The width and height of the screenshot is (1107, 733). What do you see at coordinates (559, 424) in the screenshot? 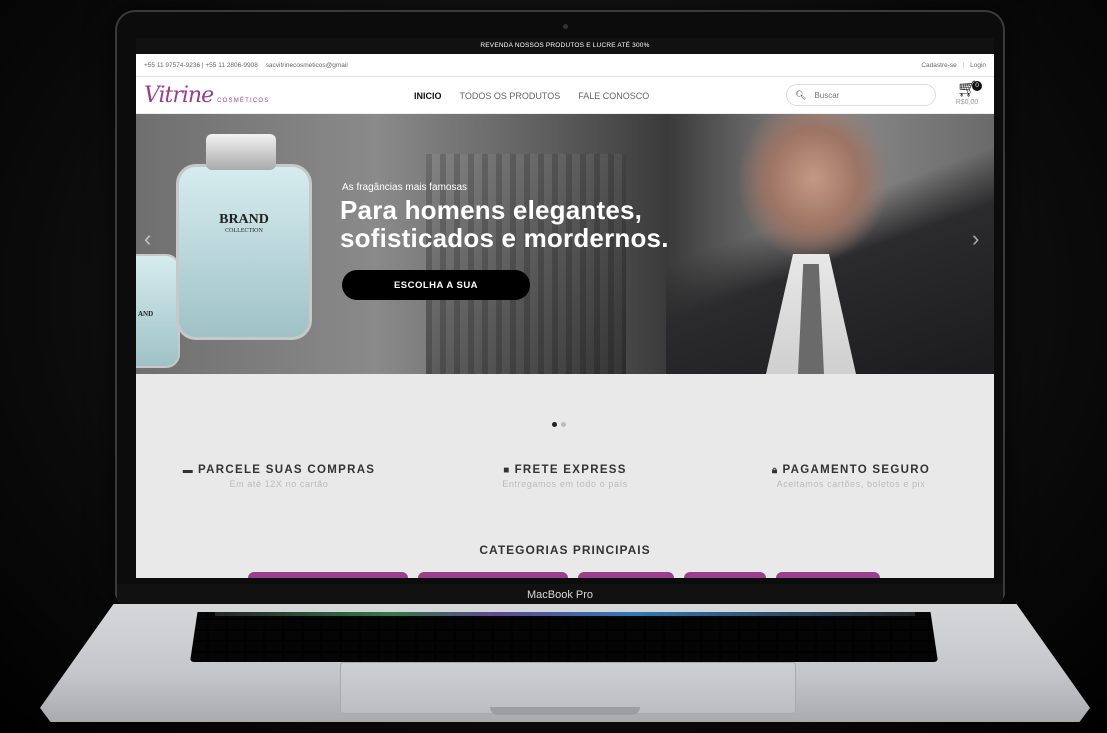
I see `carousel-indicators` at bounding box center [559, 424].